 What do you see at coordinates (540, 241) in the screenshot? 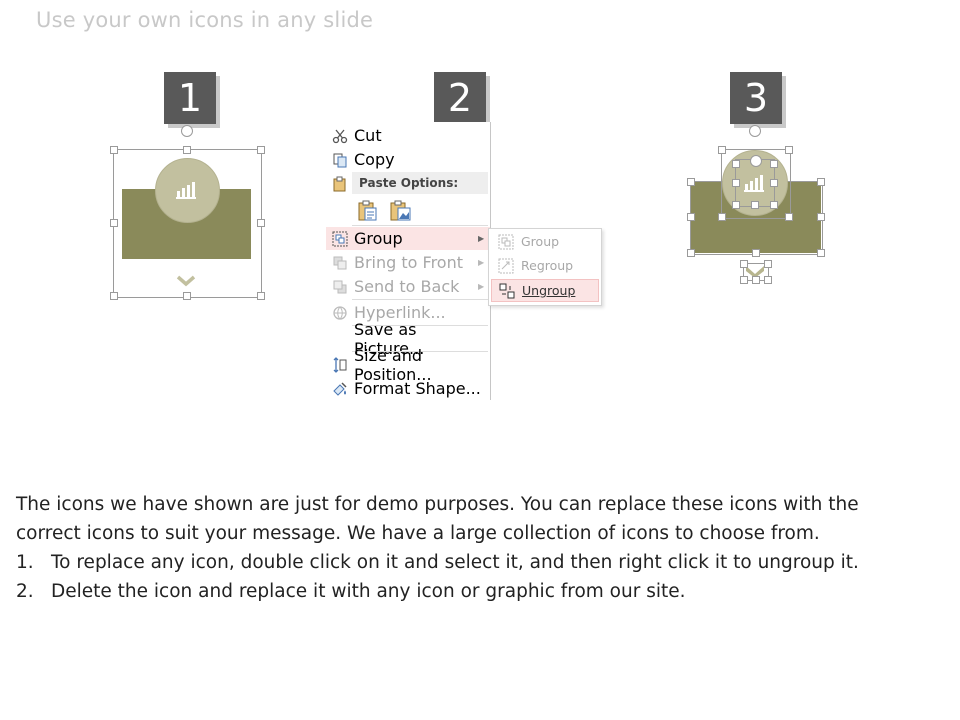
I see `submenu-item-label: Group` at bounding box center [540, 241].